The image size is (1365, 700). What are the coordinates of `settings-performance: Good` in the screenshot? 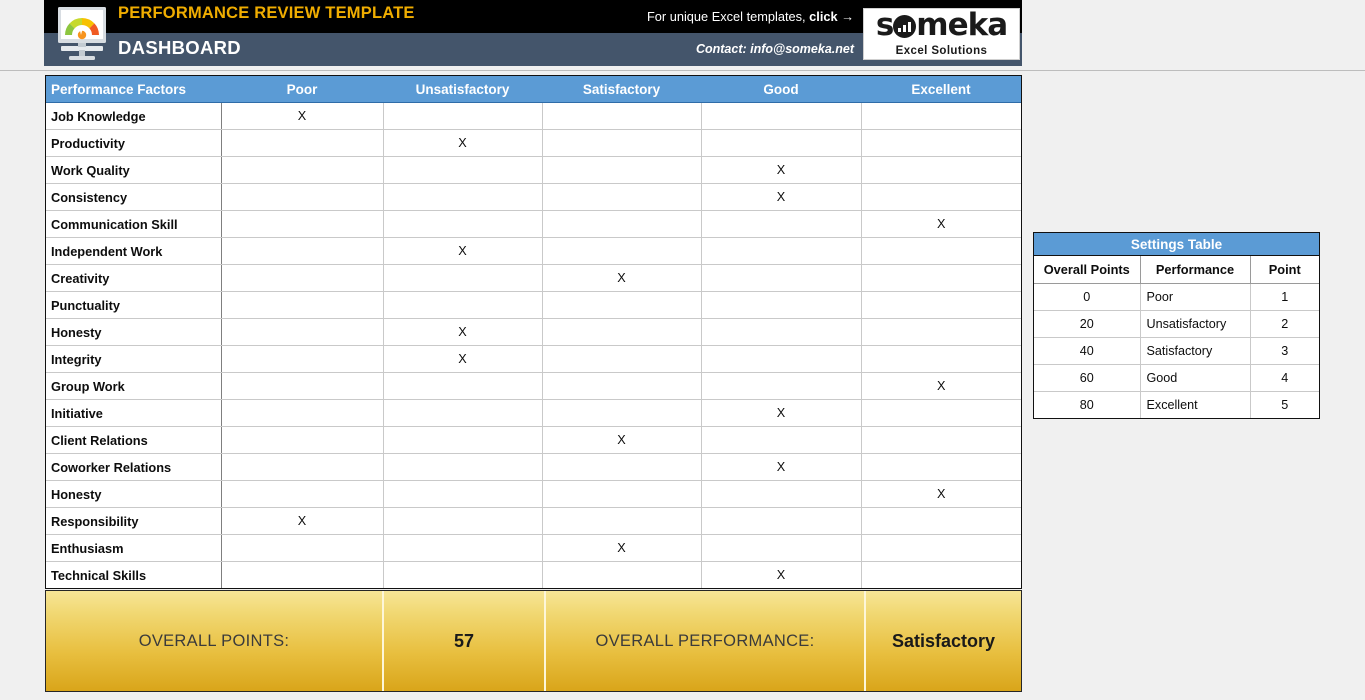 It's located at (1195, 378).